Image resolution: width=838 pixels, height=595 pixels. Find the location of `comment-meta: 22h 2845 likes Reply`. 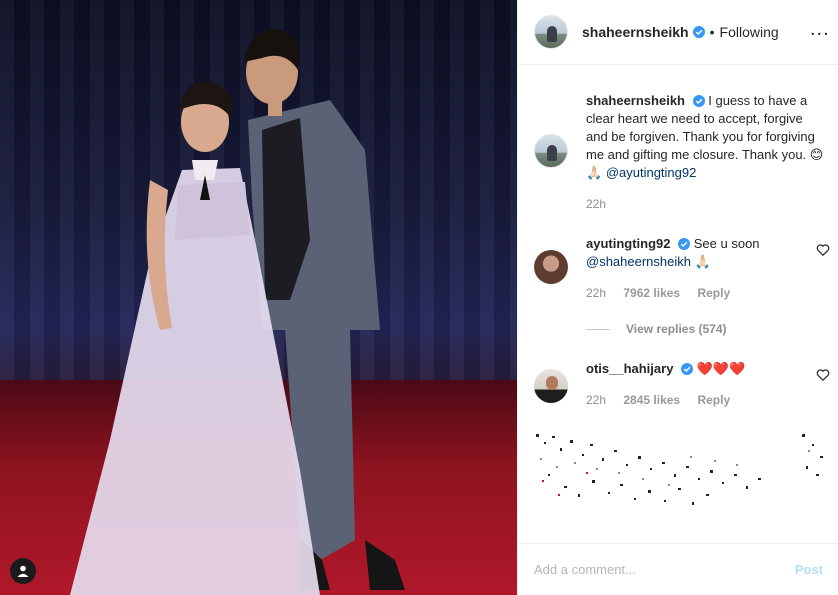

comment-meta: 22h 2845 likes Reply is located at coordinates (665, 400).